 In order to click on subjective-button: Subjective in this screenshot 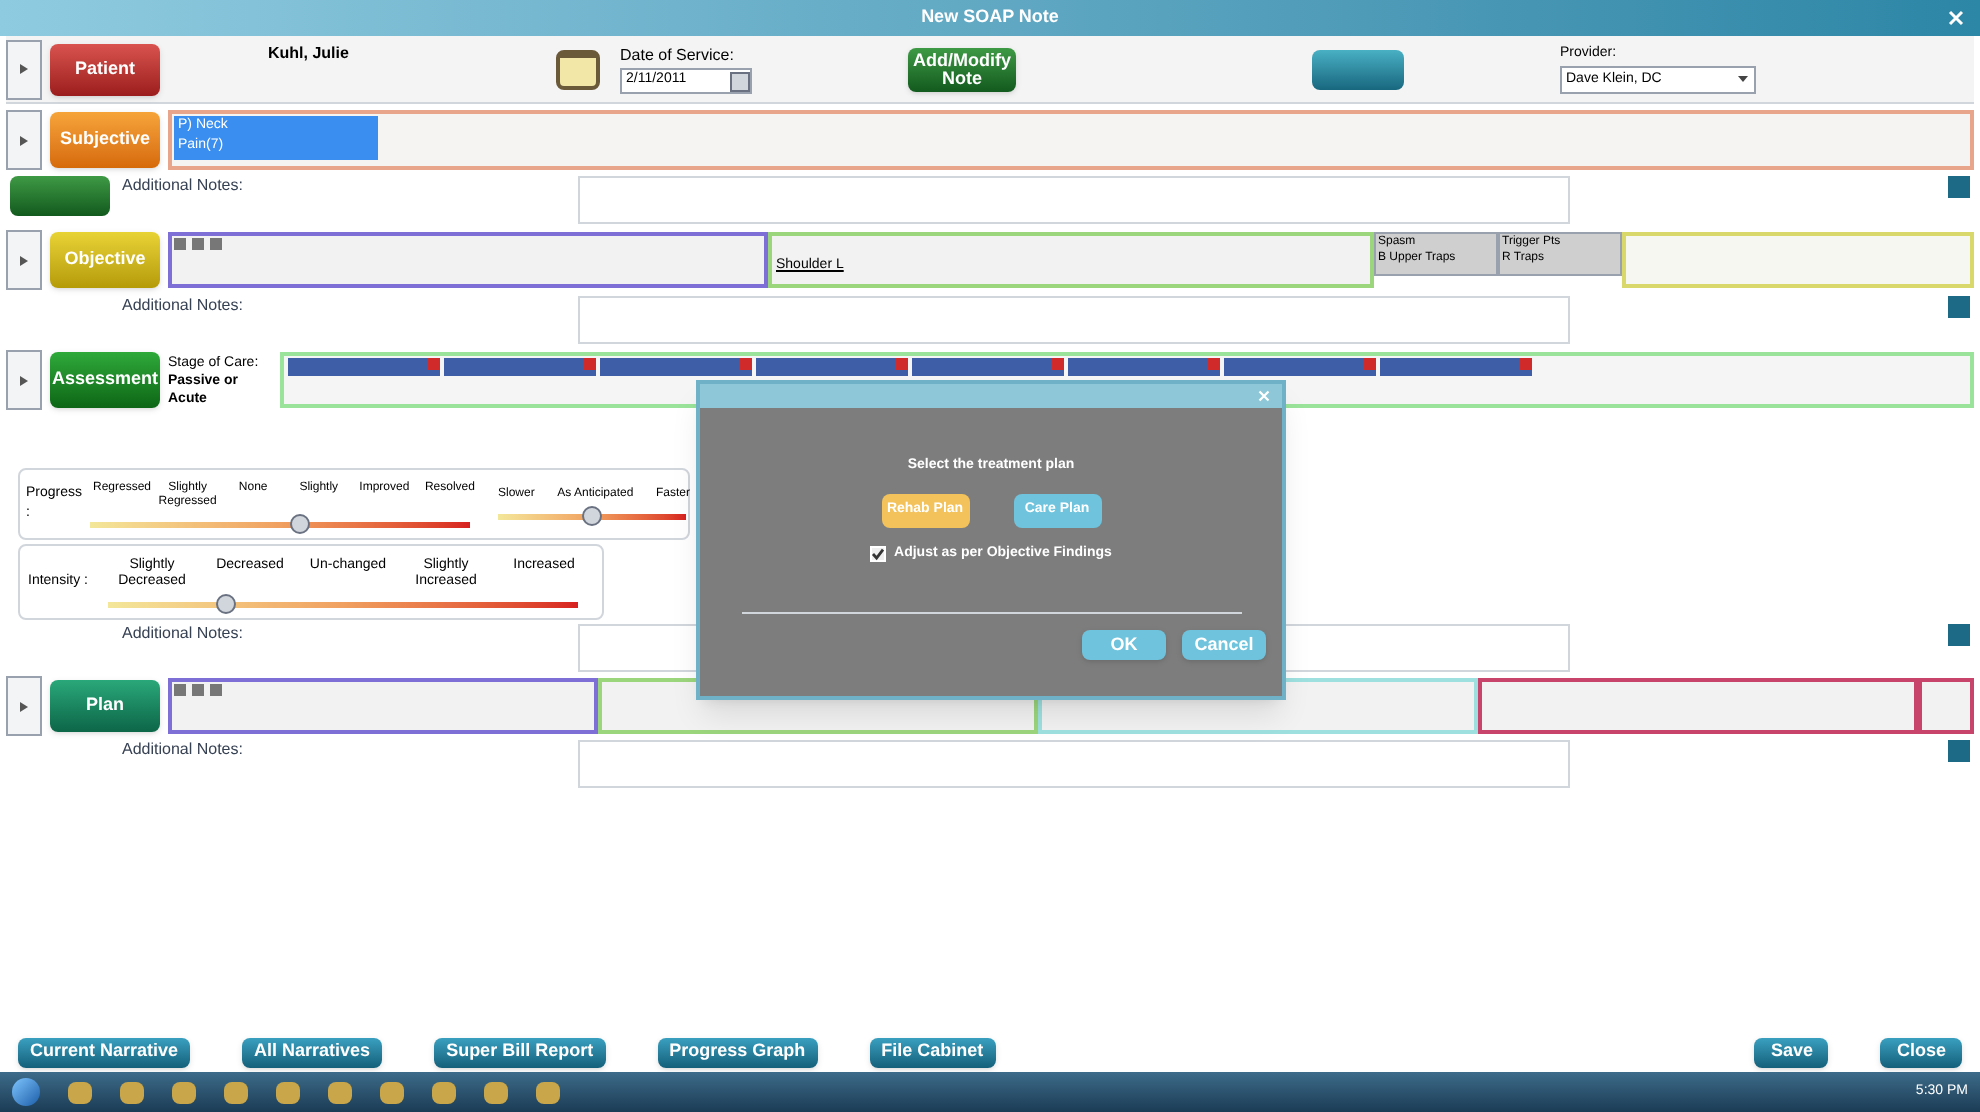, I will do `click(105, 140)`.